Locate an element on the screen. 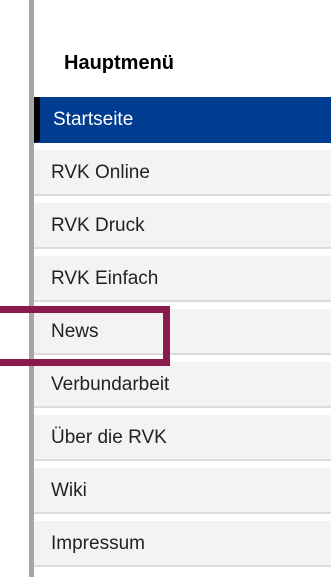 This screenshot has width=331, height=577. menu-item-news: News is located at coordinates (182, 332).